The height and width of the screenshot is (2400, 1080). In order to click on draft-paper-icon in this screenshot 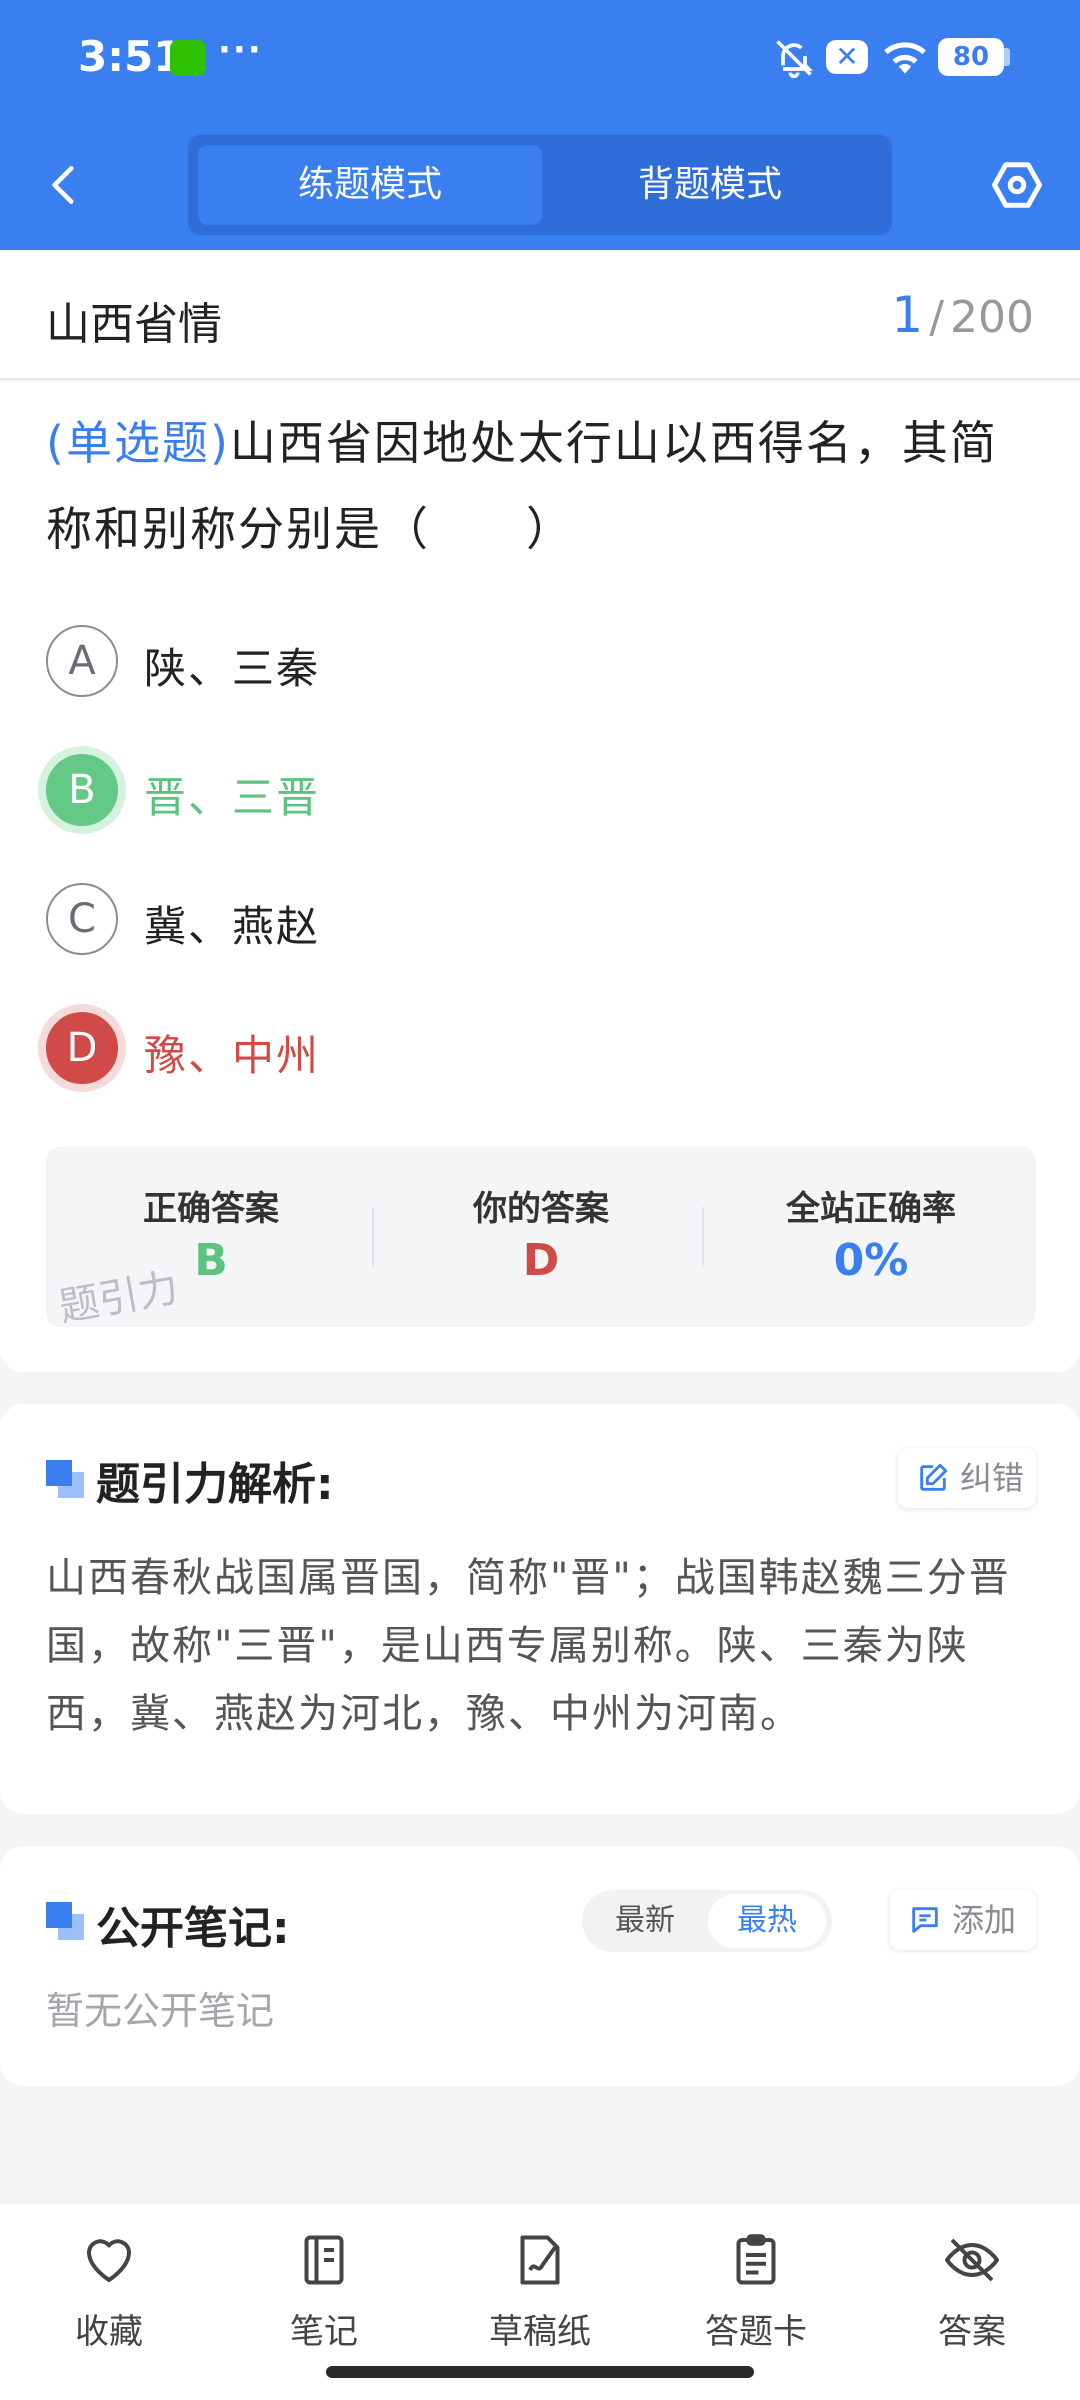, I will do `click(540, 2260)`.